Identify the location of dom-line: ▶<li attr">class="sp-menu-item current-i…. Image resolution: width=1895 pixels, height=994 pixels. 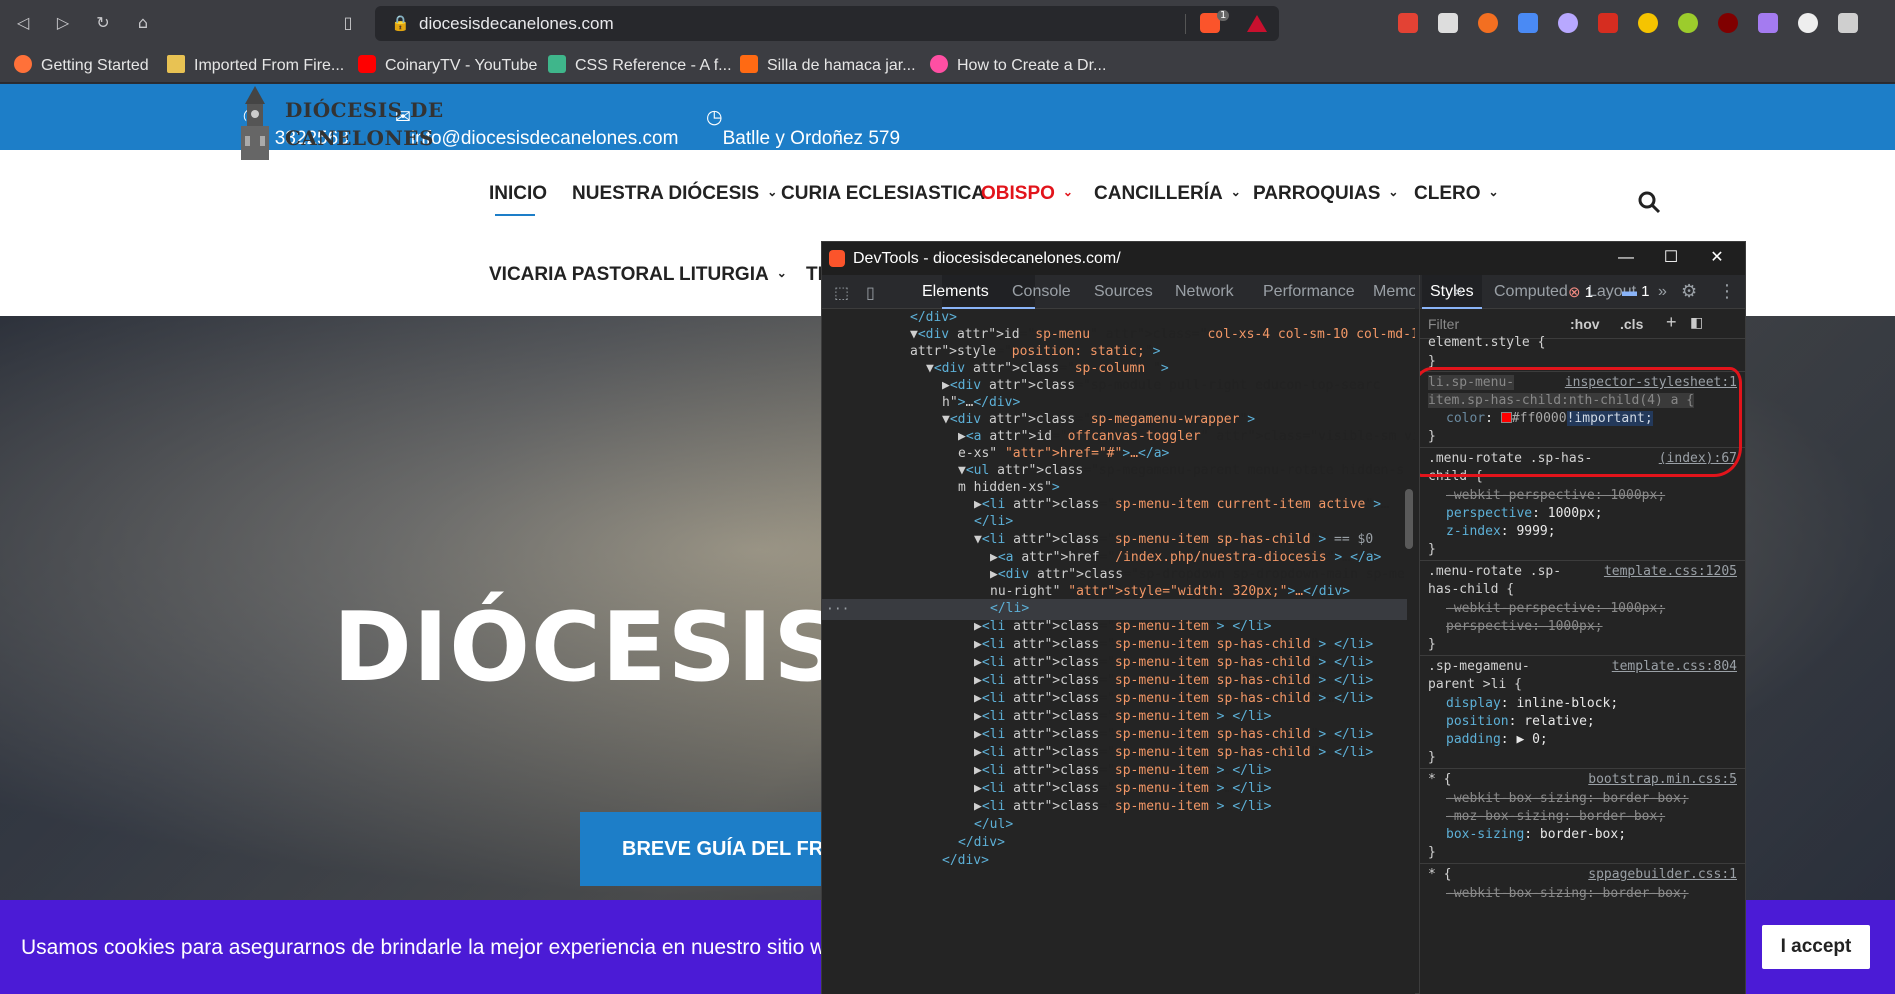
(1181, 504).